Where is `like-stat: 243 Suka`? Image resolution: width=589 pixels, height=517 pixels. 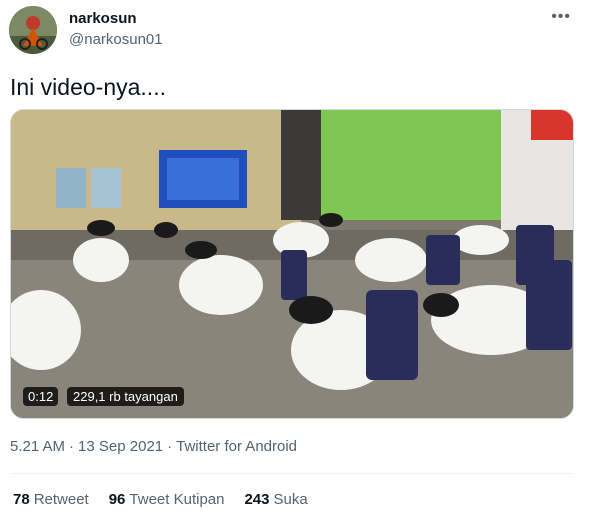 like-stat: 243 Suka is located at coordinates (275, 499).